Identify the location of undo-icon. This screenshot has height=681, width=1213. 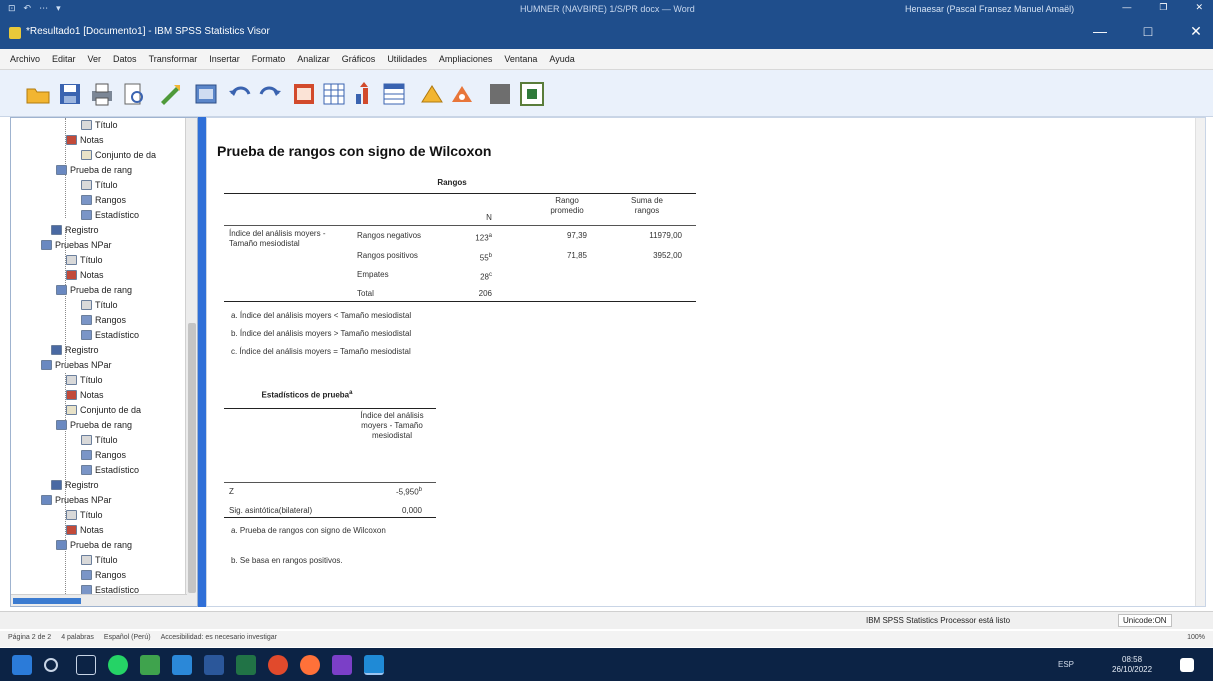
(240, 94).